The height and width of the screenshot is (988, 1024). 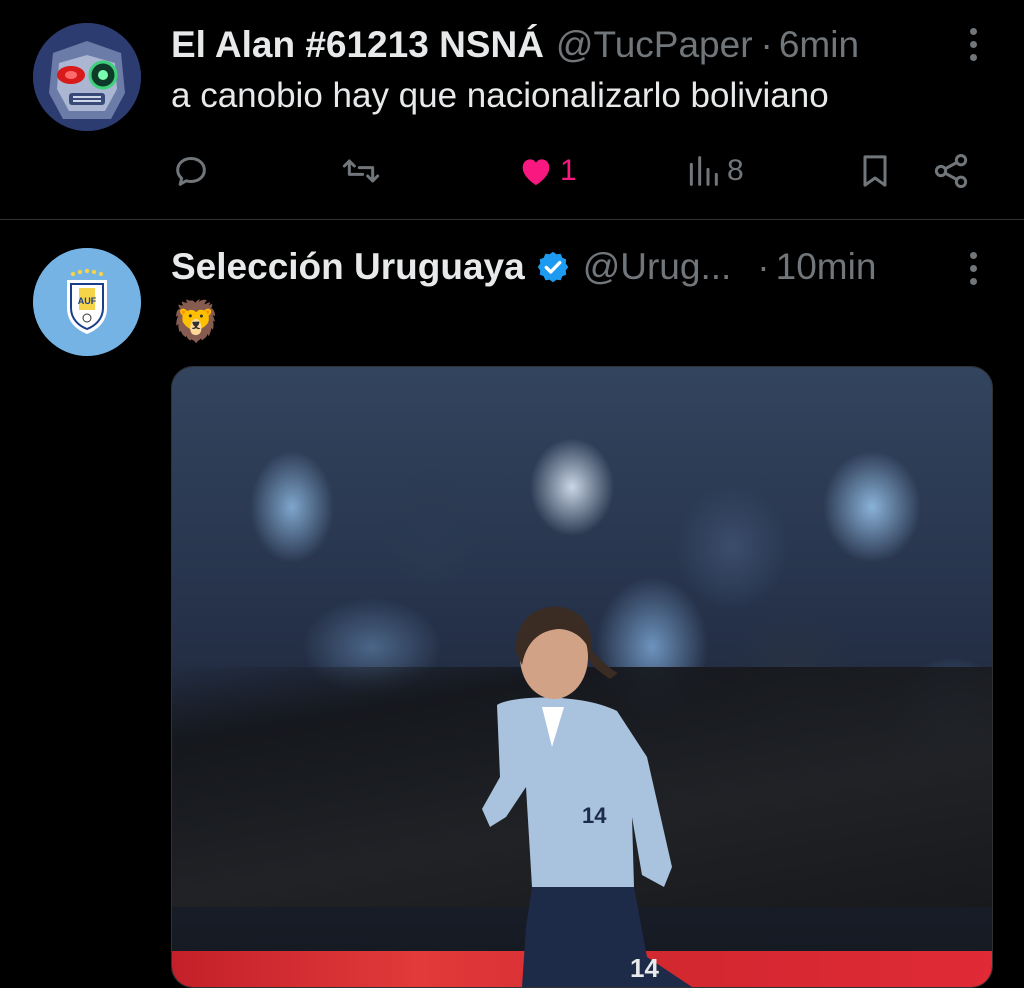 I want to click on avatar-robot-image, so click(x=87, y=77).